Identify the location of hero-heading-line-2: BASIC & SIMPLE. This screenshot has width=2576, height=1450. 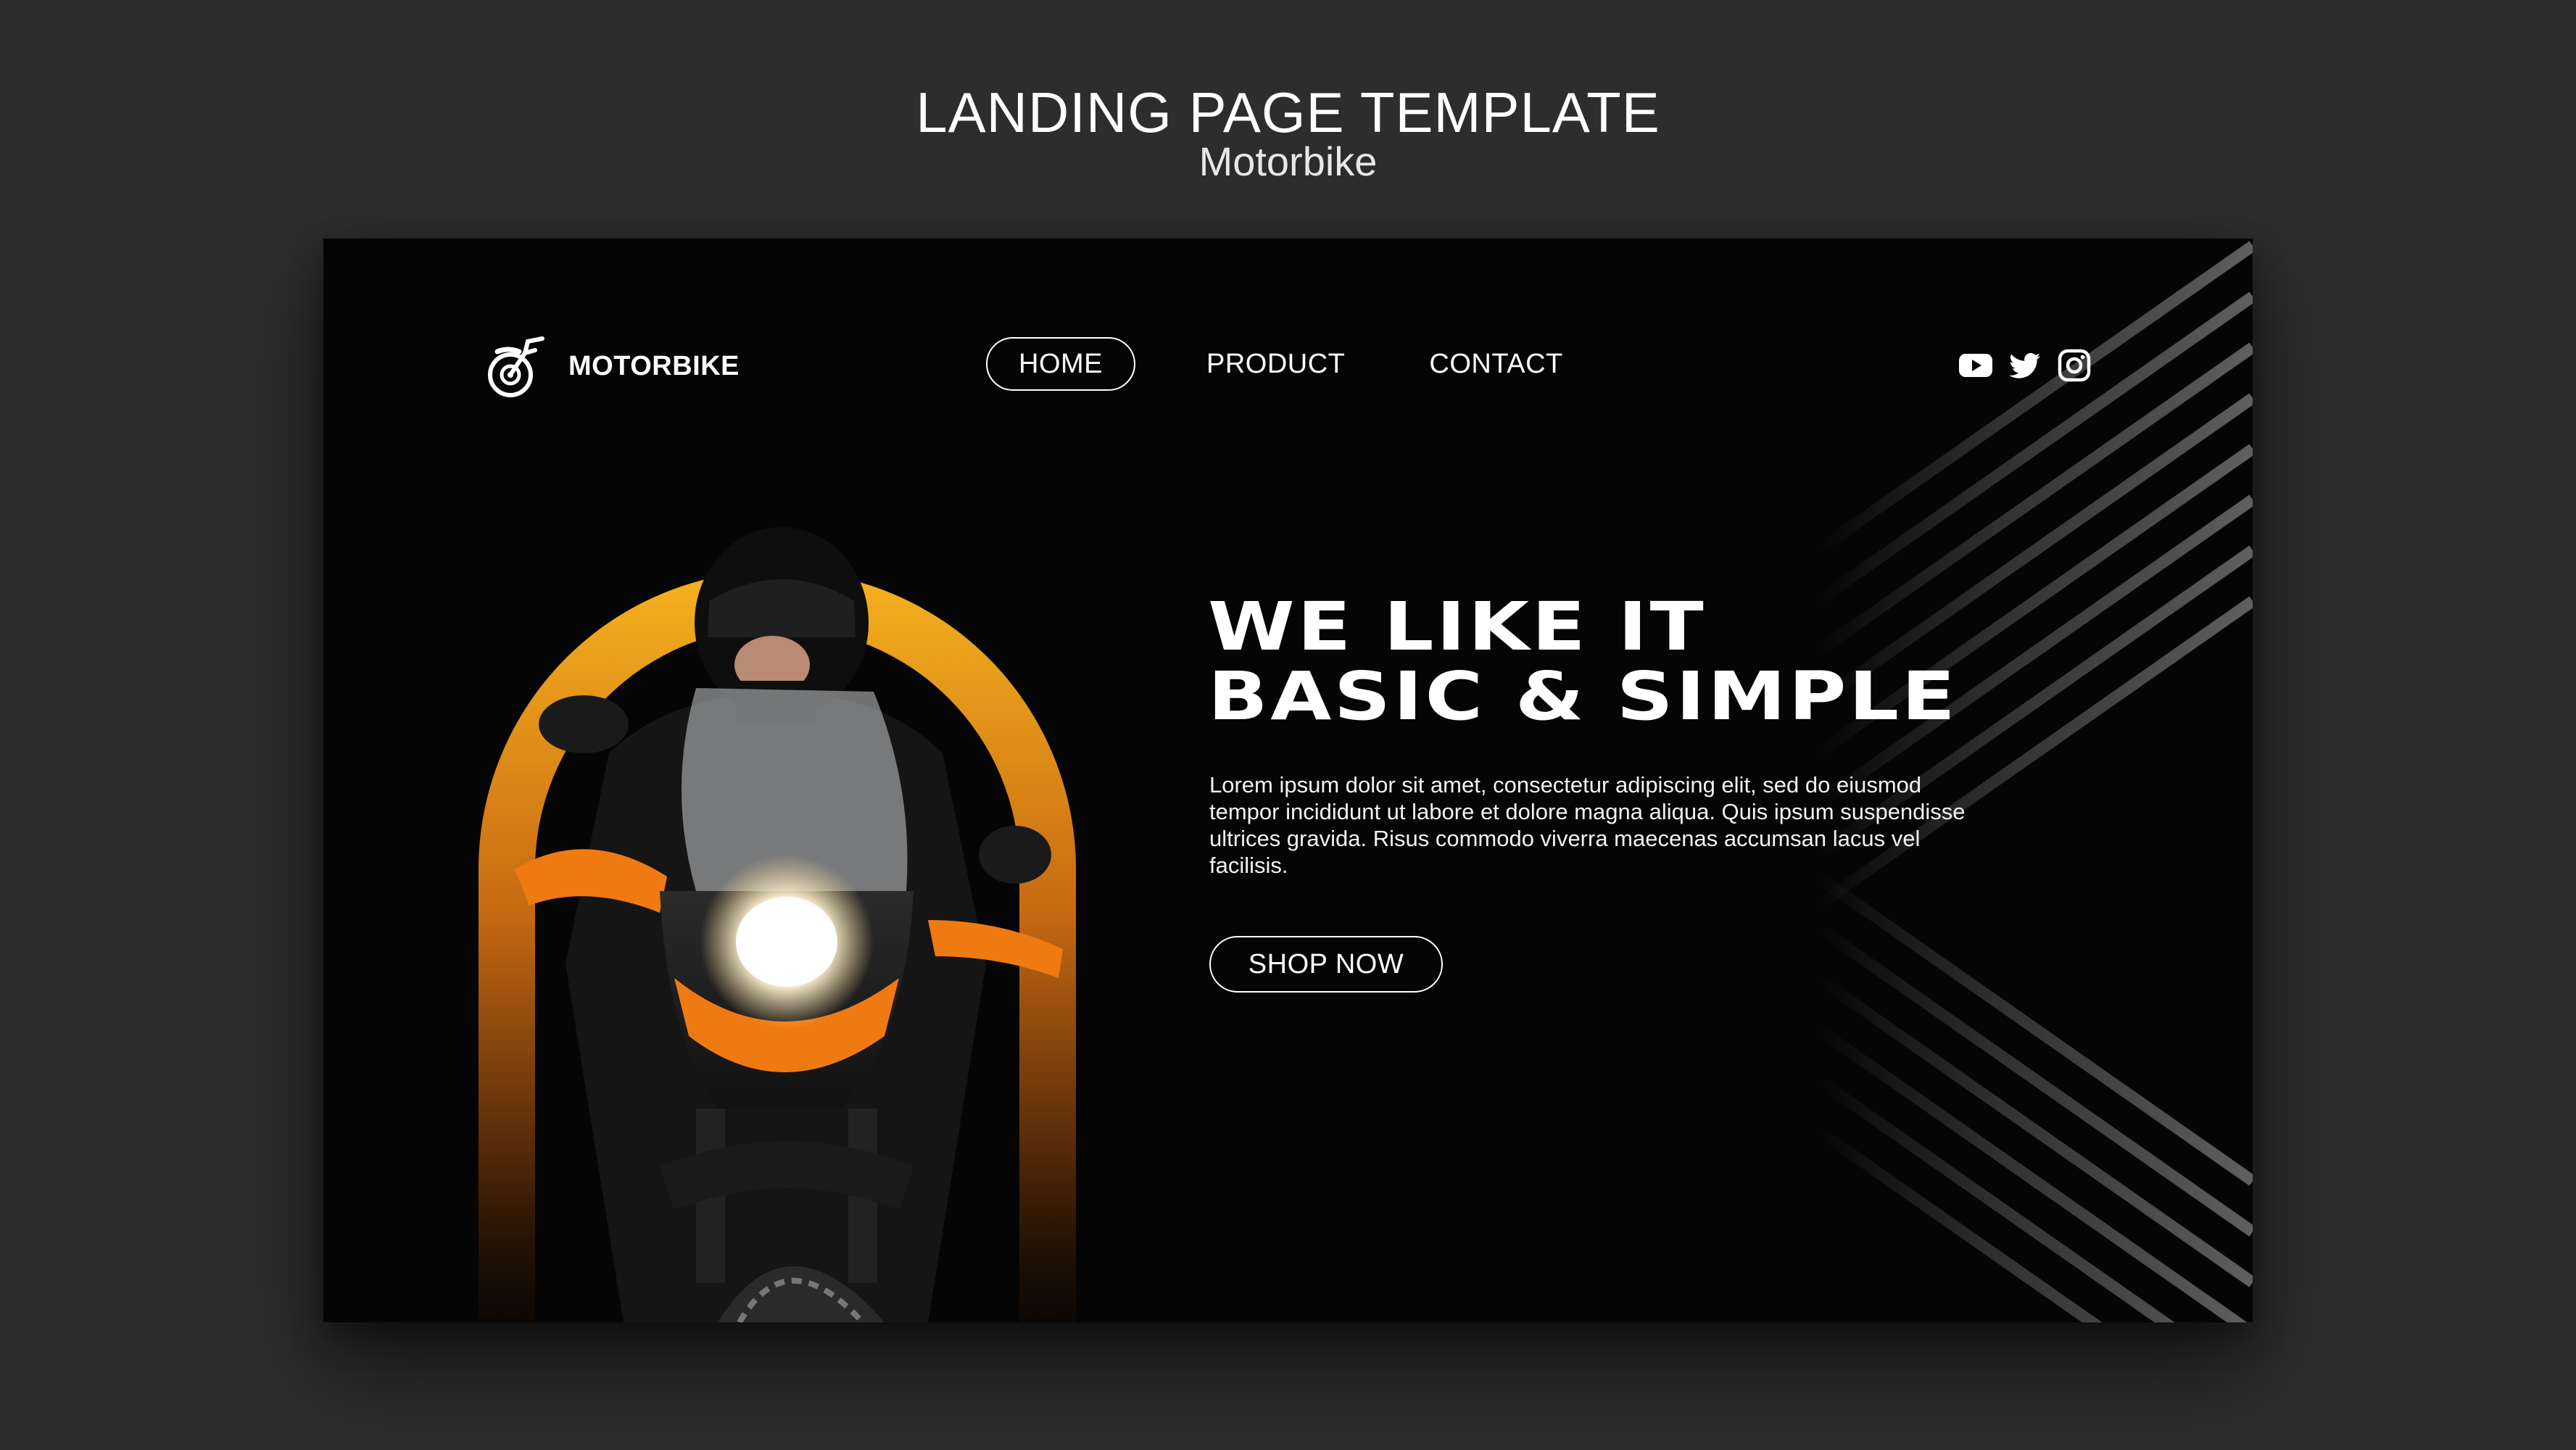
(1583, 696).